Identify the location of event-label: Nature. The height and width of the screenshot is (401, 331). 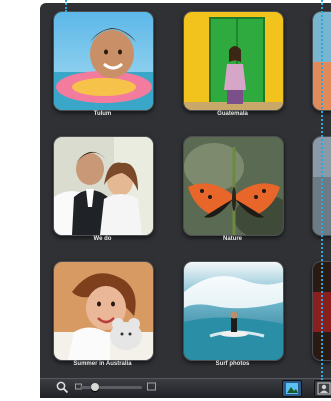
(232, 239).